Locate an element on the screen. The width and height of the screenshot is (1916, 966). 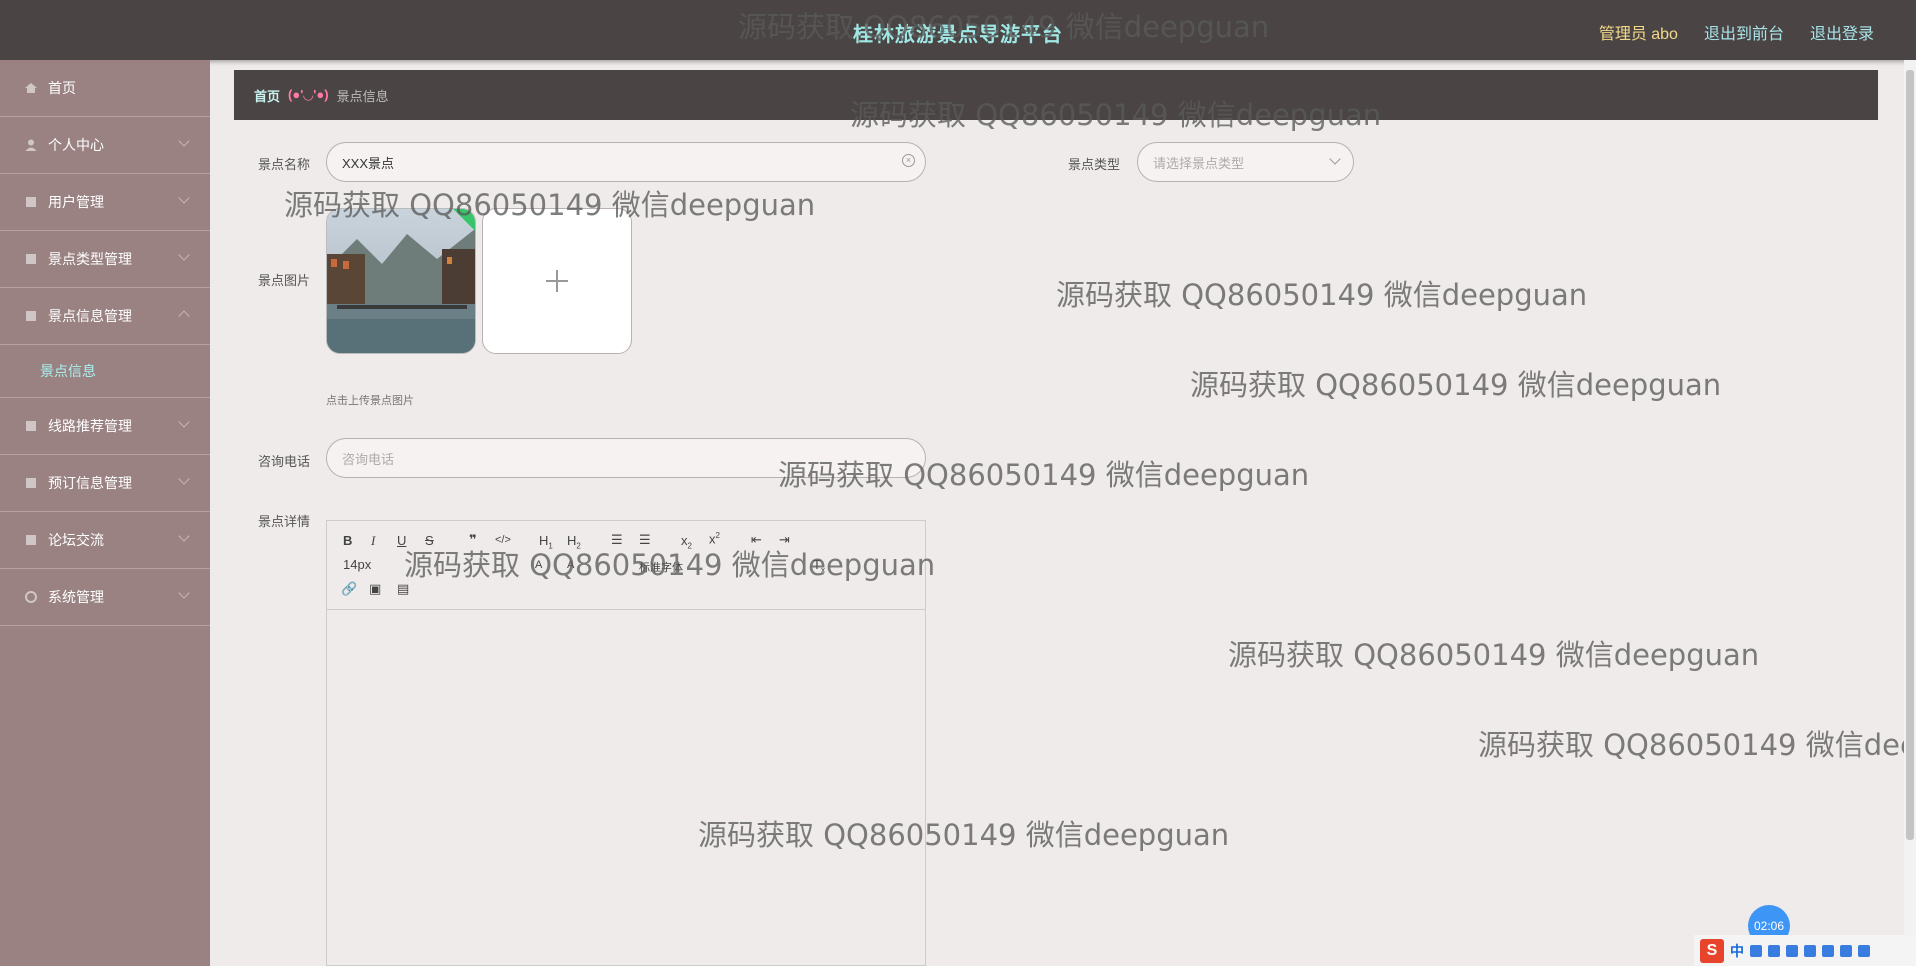
image-label: 景点图片 is located at coordinates (284, 280).